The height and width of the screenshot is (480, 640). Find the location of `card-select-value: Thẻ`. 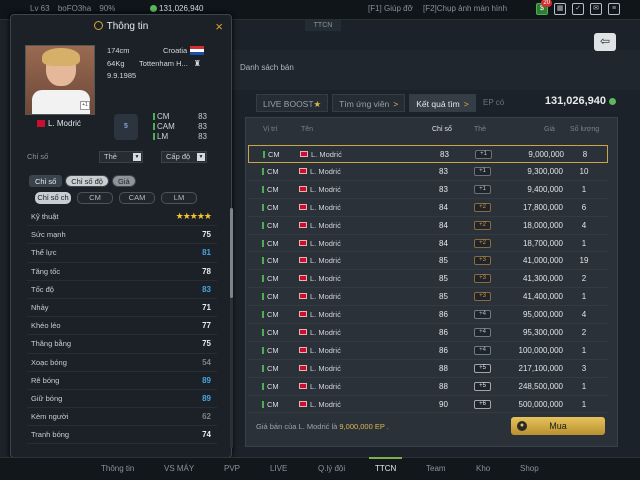

card-select-value: Thẻ is located at coordinates (110, 156).